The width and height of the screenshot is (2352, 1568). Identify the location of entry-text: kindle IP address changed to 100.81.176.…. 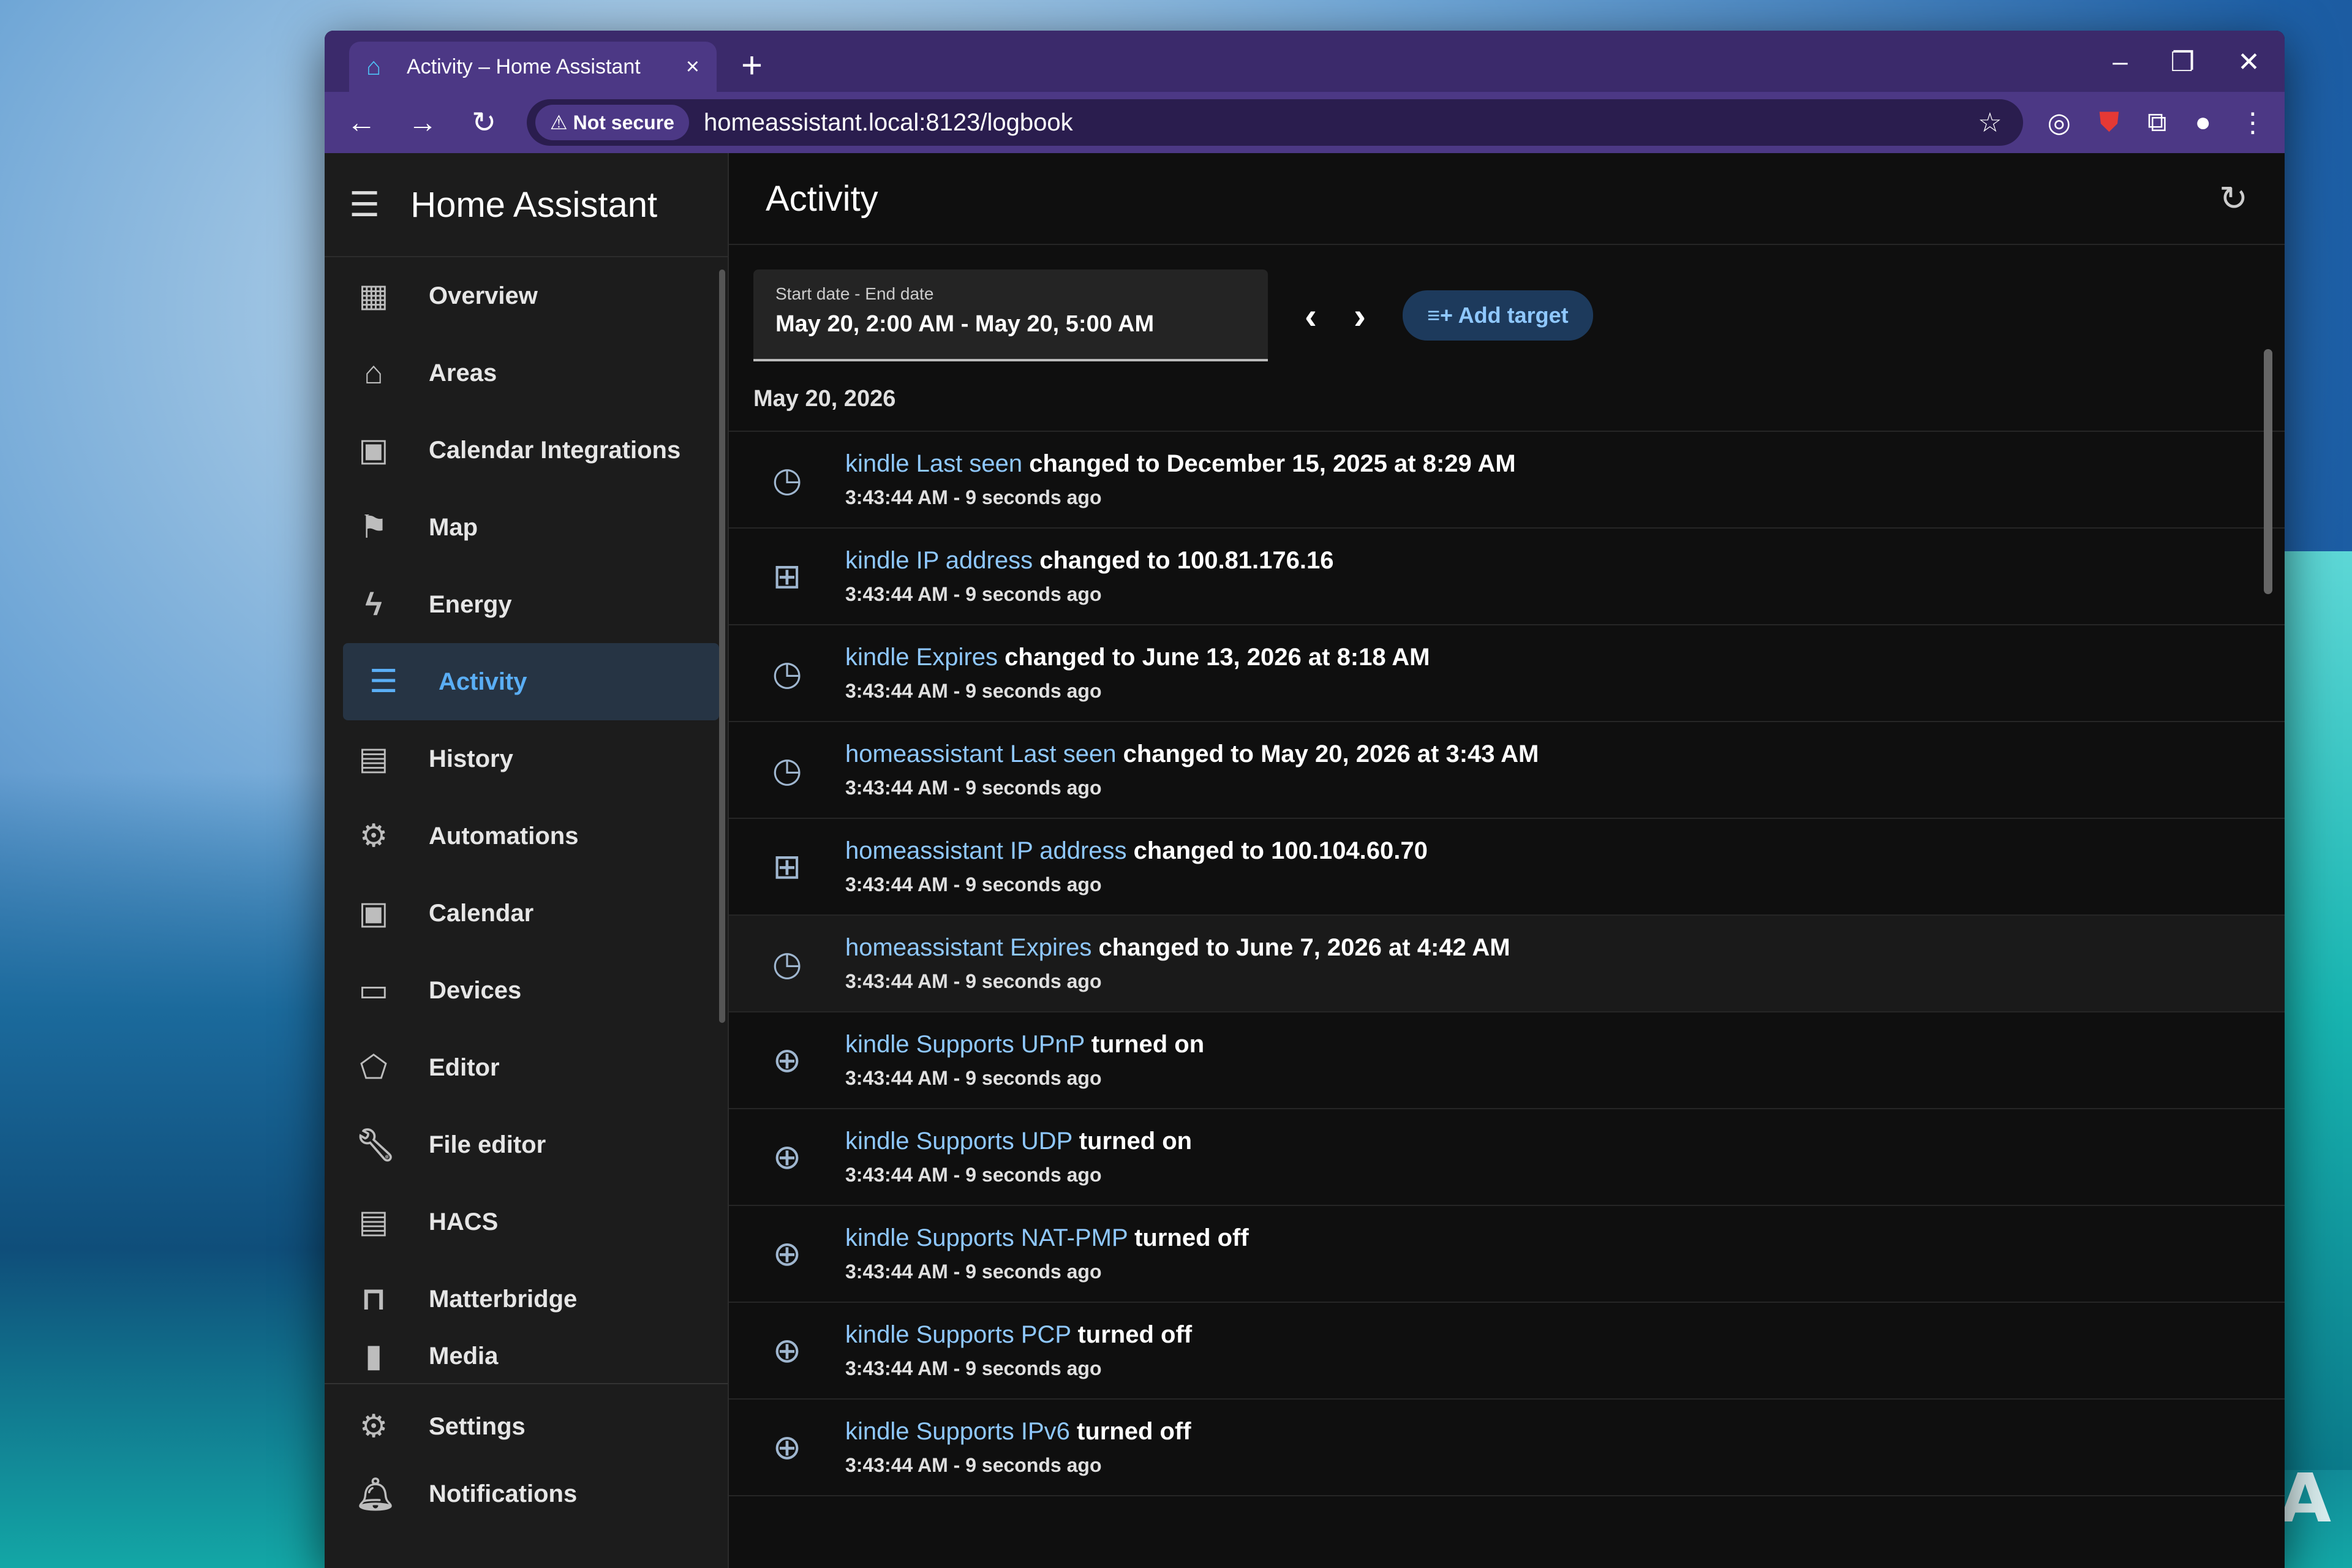
(1089, 577).